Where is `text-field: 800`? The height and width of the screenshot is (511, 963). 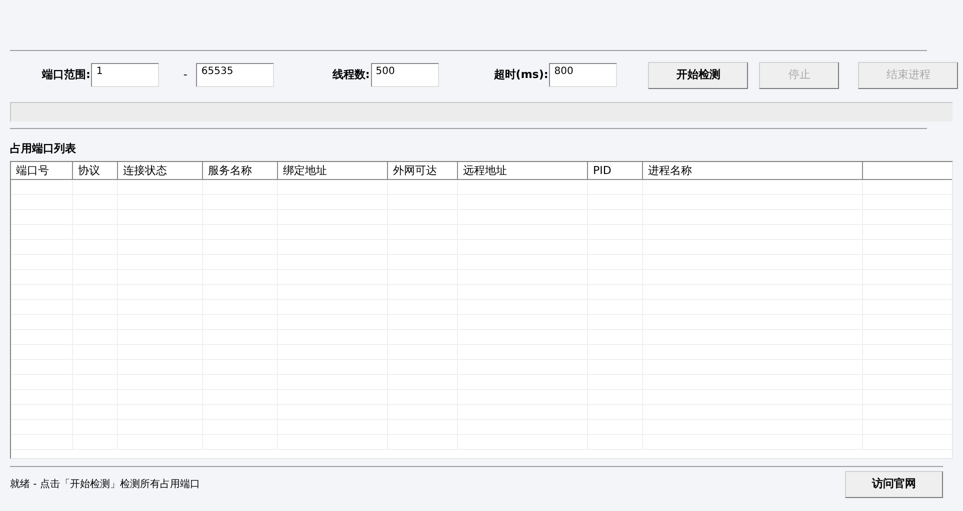
text-field: 800 is located at coordinates (583, 75).